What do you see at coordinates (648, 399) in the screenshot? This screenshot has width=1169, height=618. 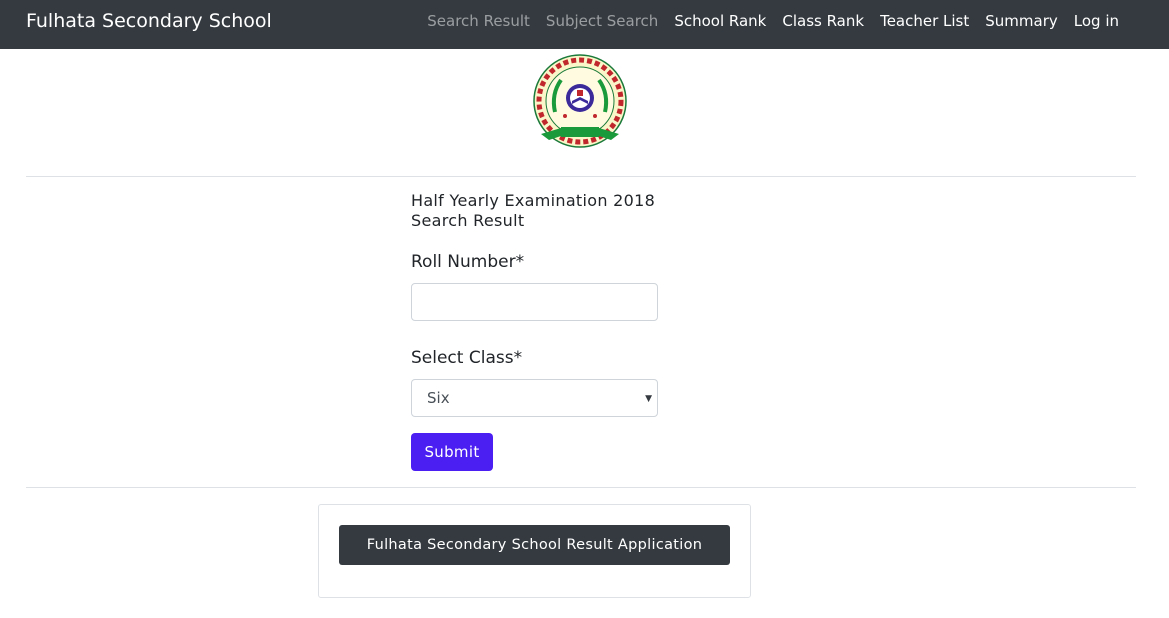 I see `caret-down-icon: ▼` at bounding box center [648, 399].